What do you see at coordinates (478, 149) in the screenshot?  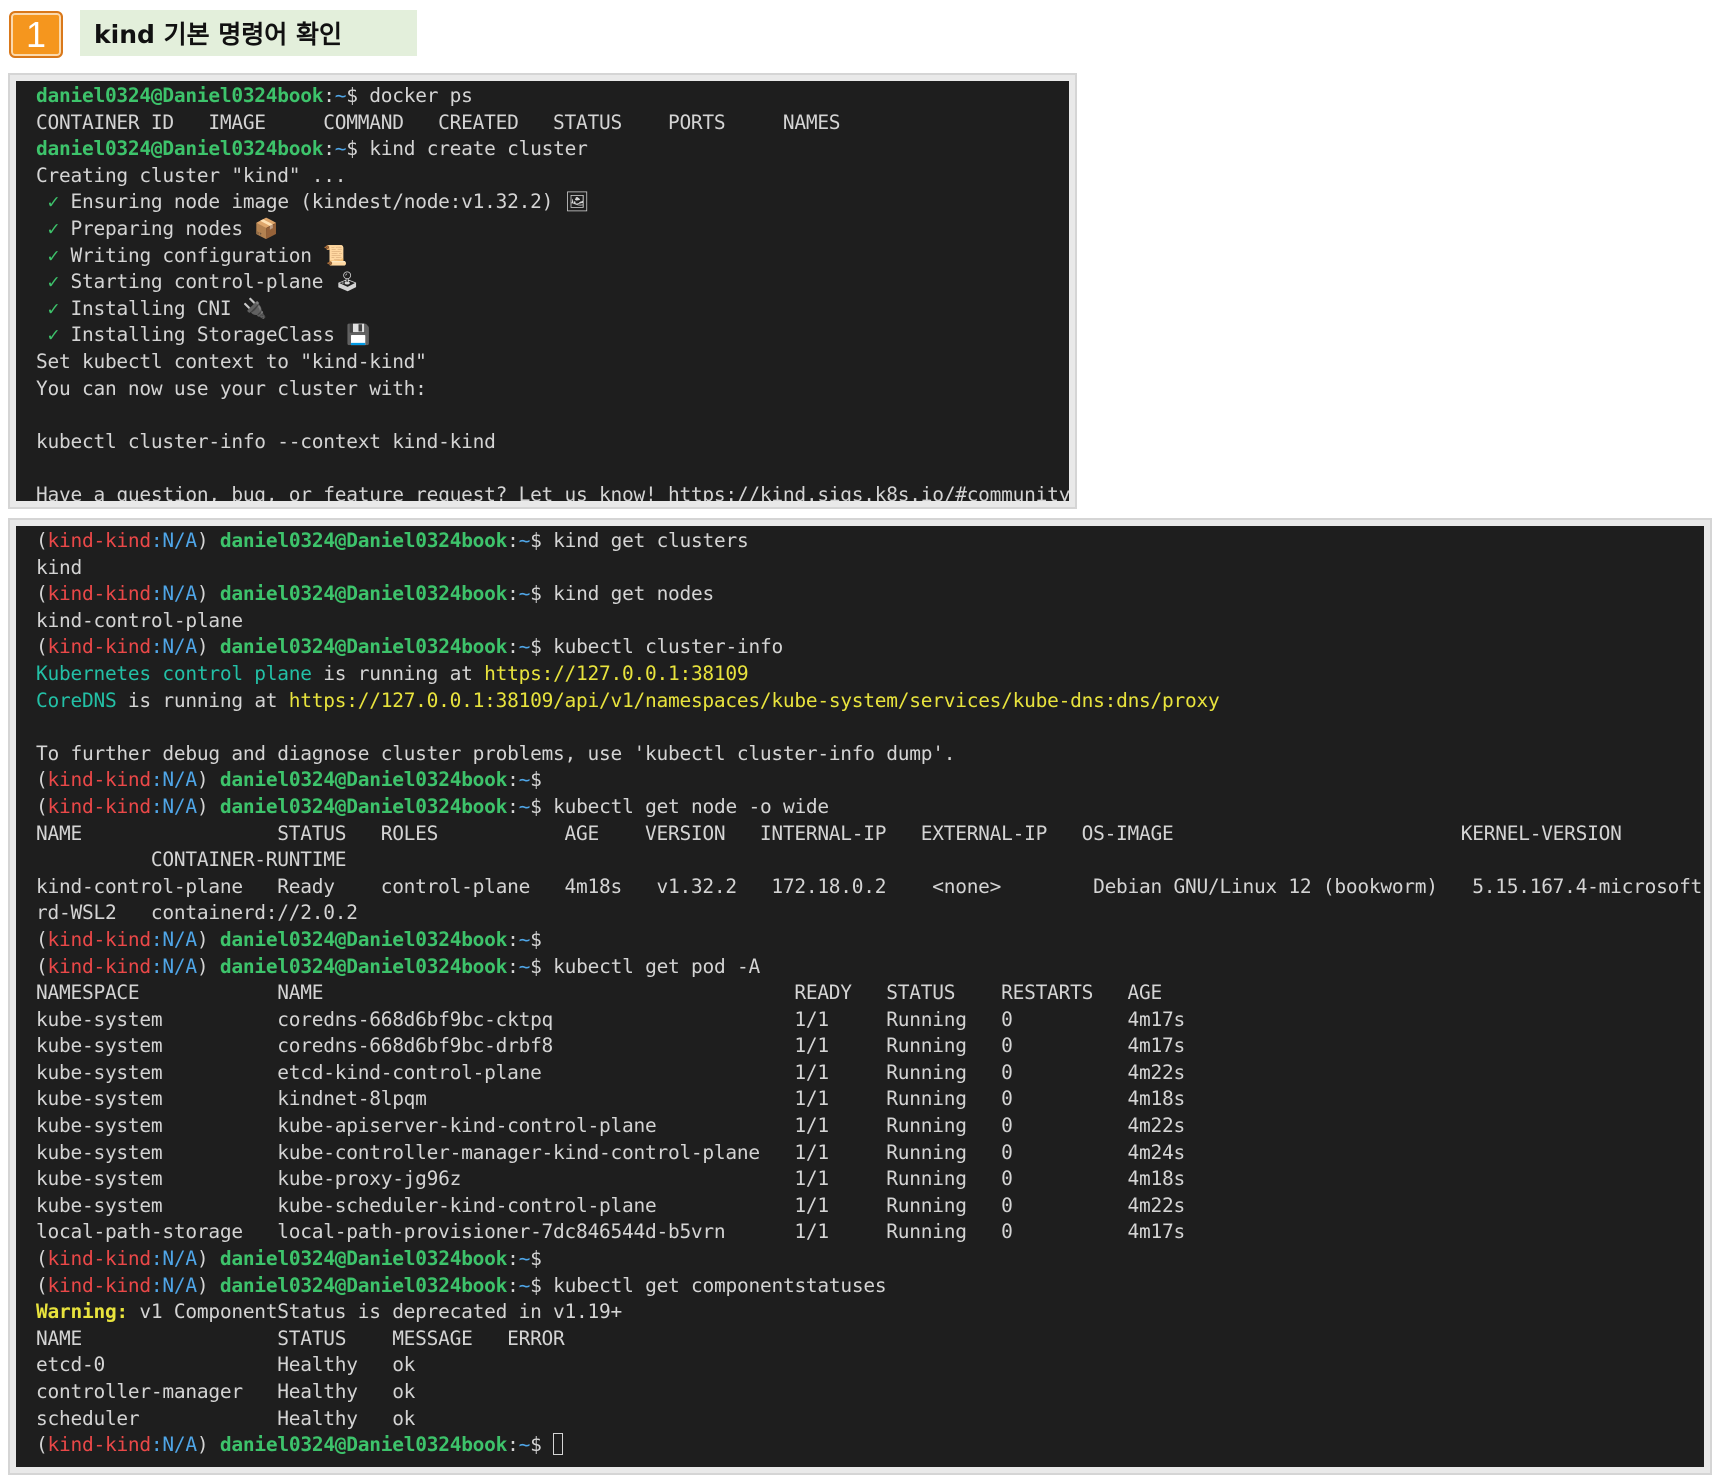 I see `command-text: kind create cluster` at bounding box center [478, 149].